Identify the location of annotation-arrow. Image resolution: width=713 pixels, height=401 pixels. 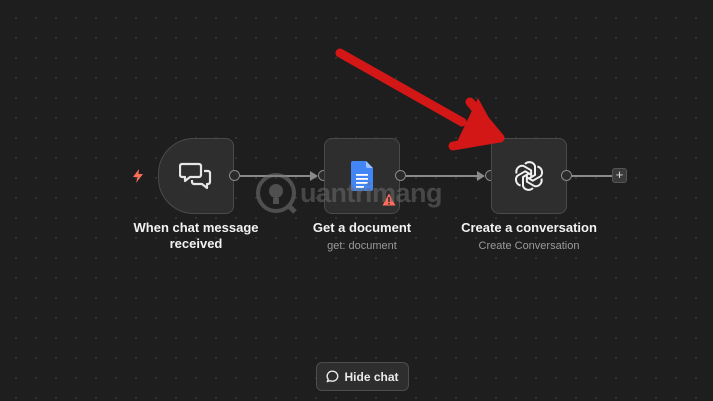
(420, 99).